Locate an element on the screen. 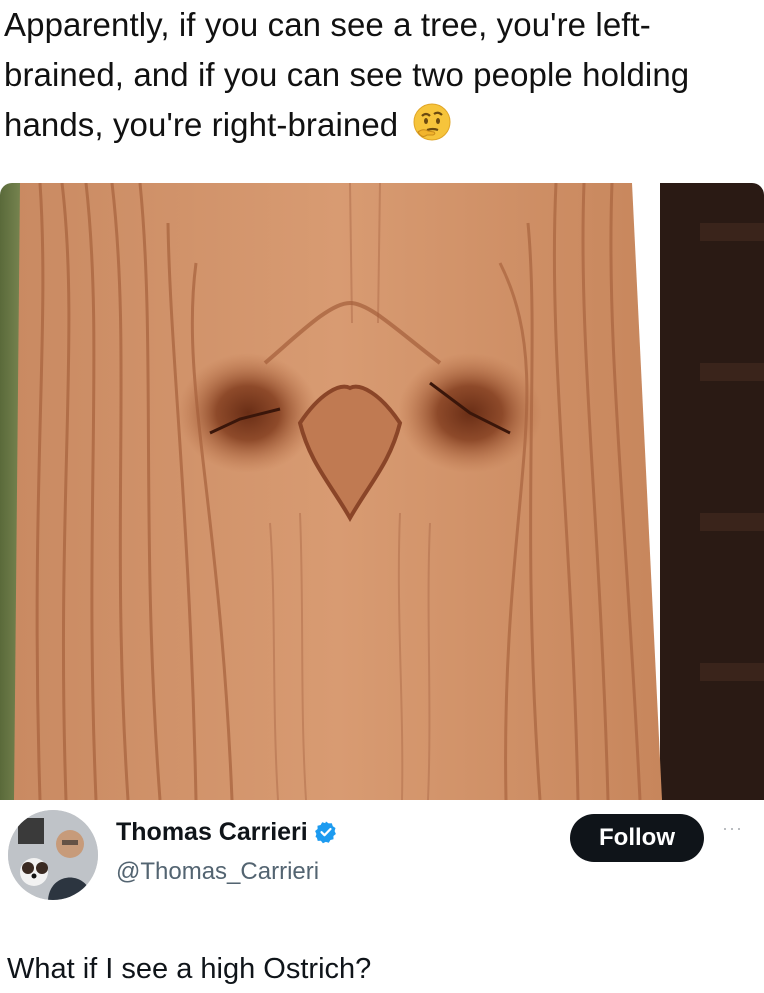 The height and width of the screenshot is (993, 764). tweet-author-name: Thomas Carrieri is located at coordinates (227, 834).